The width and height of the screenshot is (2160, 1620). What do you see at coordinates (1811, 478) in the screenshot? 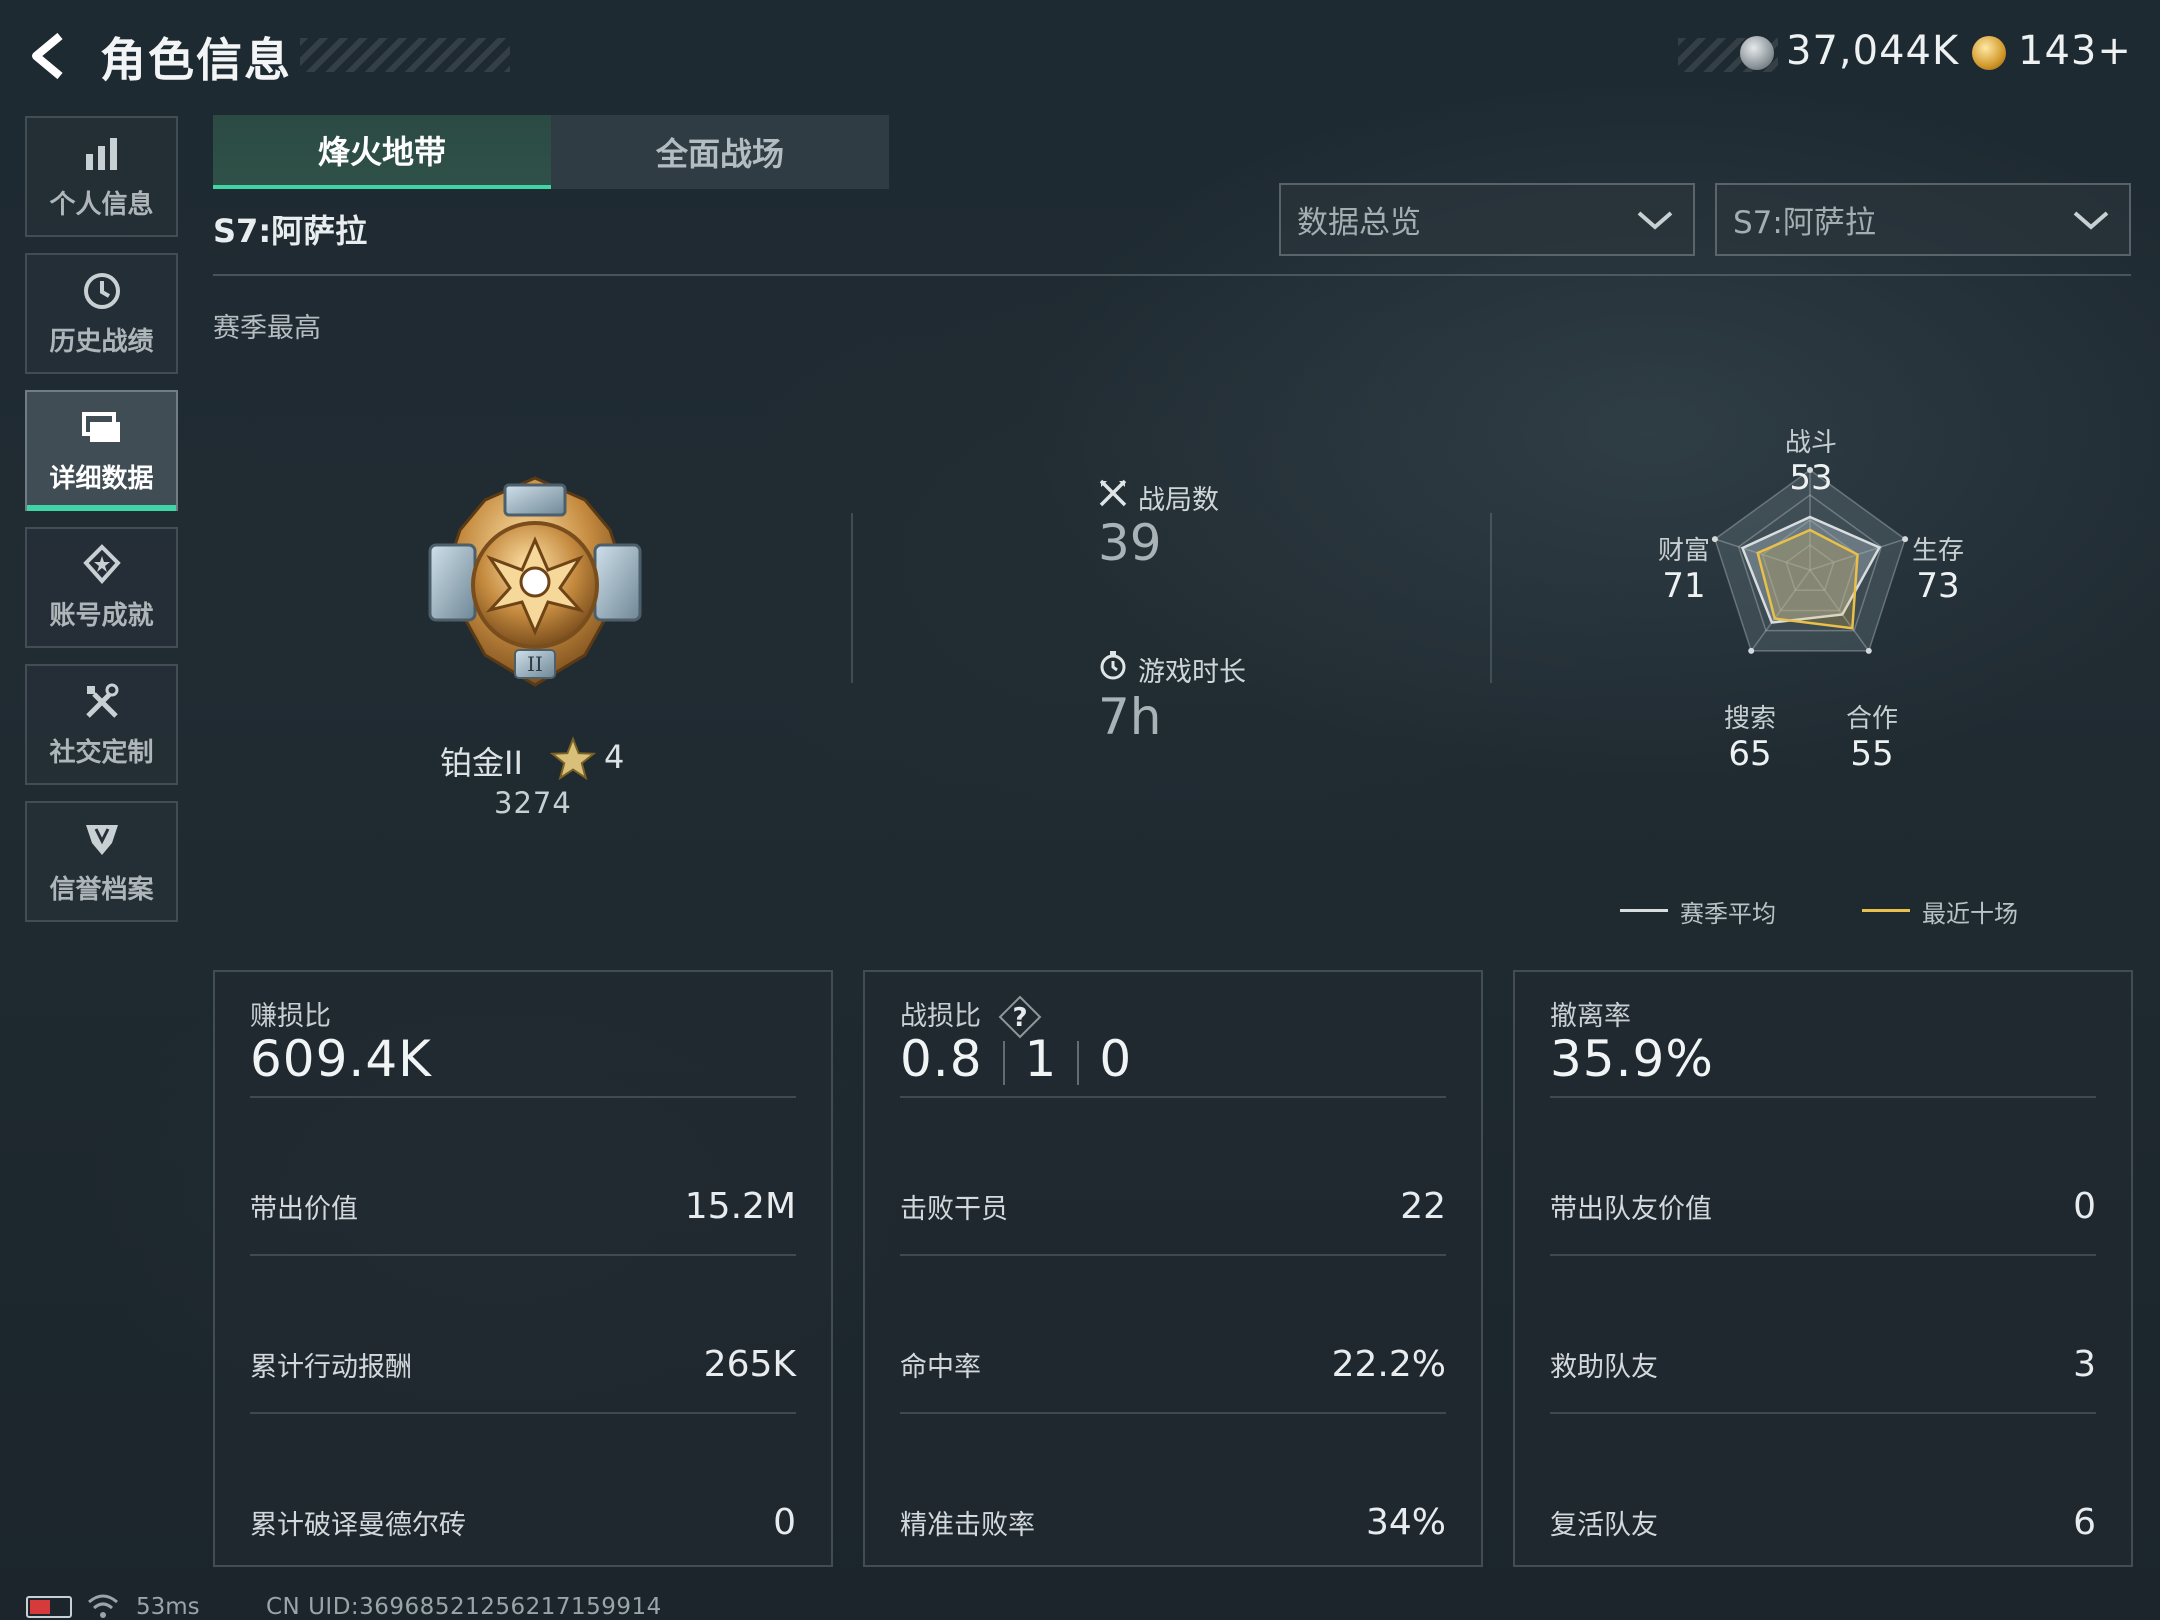
I see `radar-axis-value-combat: 53` at bounding box center [1811, 478].